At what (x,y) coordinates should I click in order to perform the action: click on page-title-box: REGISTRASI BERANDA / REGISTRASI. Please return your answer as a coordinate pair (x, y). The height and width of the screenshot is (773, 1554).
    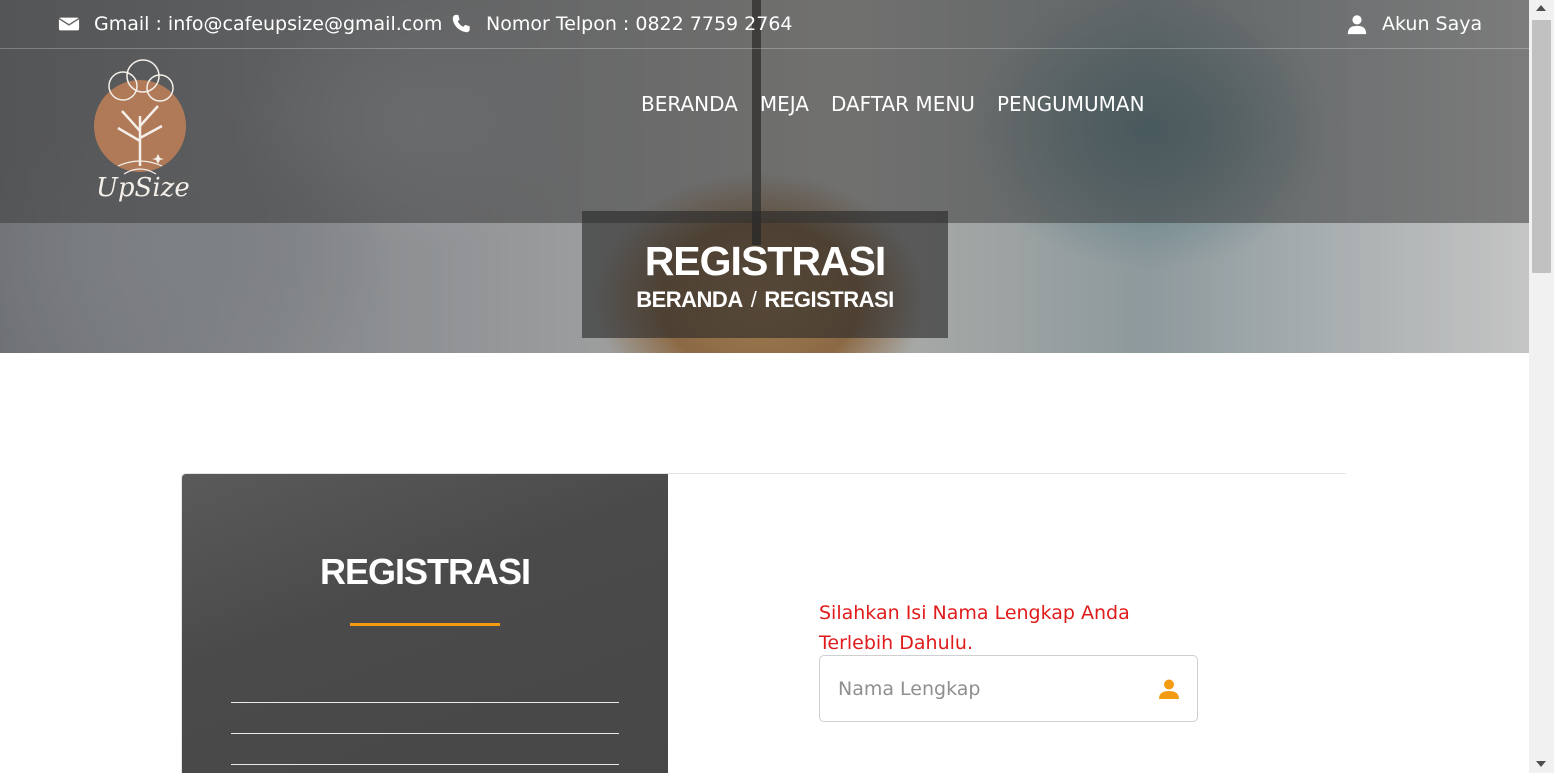
    Looking at the image, I should click on (765, 274).